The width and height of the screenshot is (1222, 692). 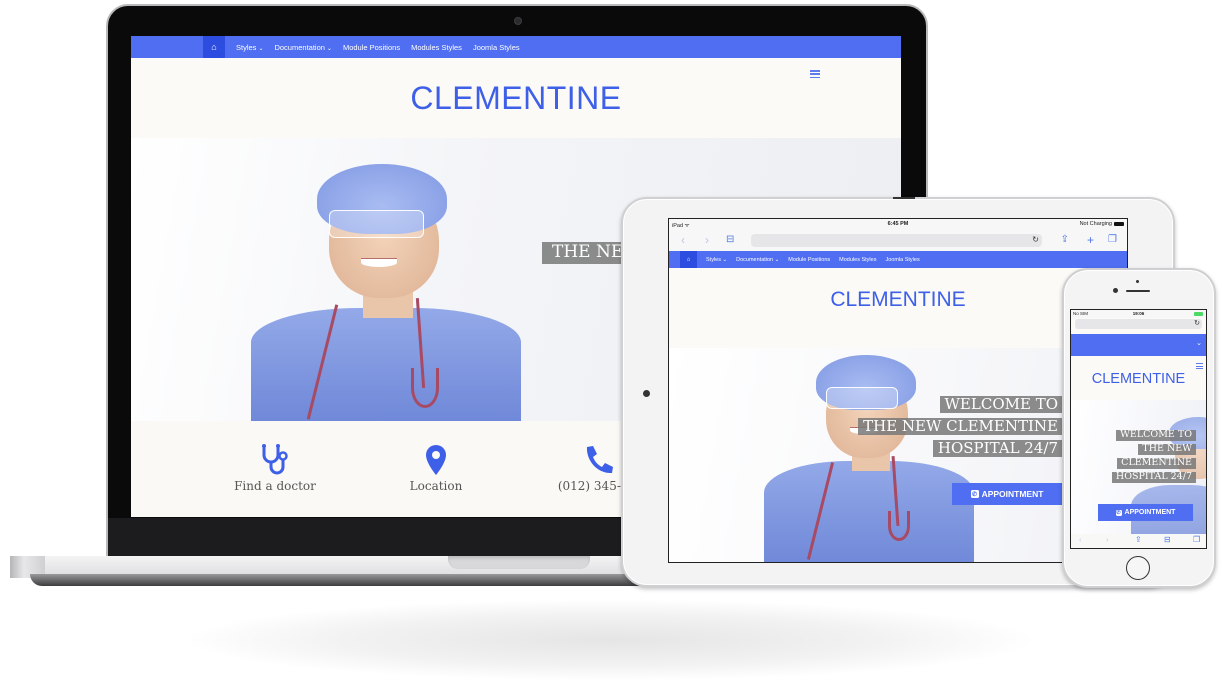 I want to click on ios-status-bar: iPad ᯤ 6:45 PM Not Charging, so click(x=898, y=224).